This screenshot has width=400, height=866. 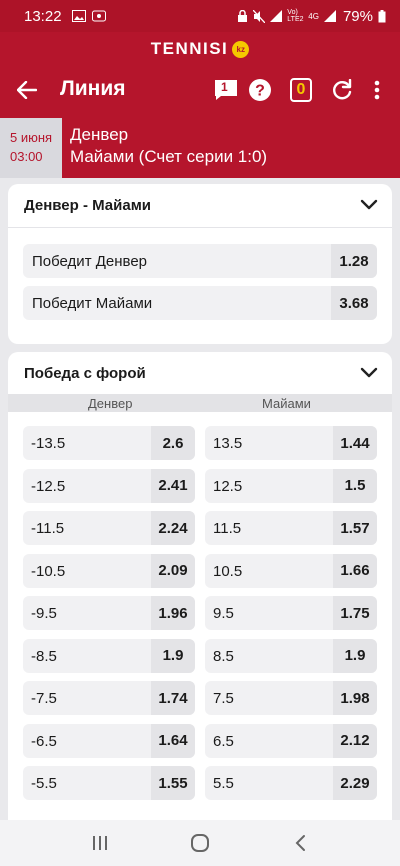 What do you see at coordinates (110, 403) in the screenshot?
I see `column-label-left: Денвер` at bounding box center [110, 403].